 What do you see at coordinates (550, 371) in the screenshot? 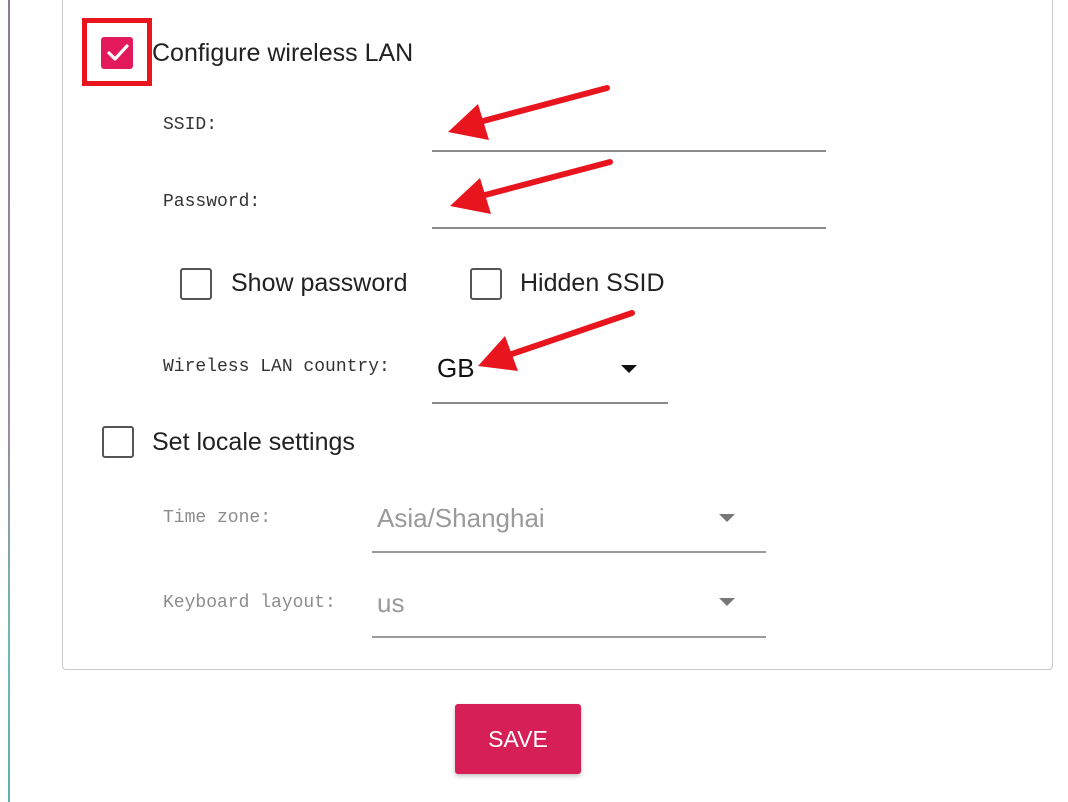
I see `wlan-country-select: GB` at bounding box center [550, 371].